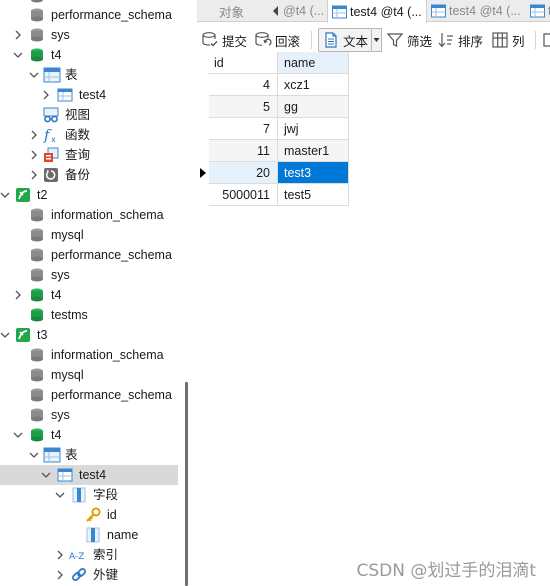  I want to click on text-view-dropdown, so click(377, 40).